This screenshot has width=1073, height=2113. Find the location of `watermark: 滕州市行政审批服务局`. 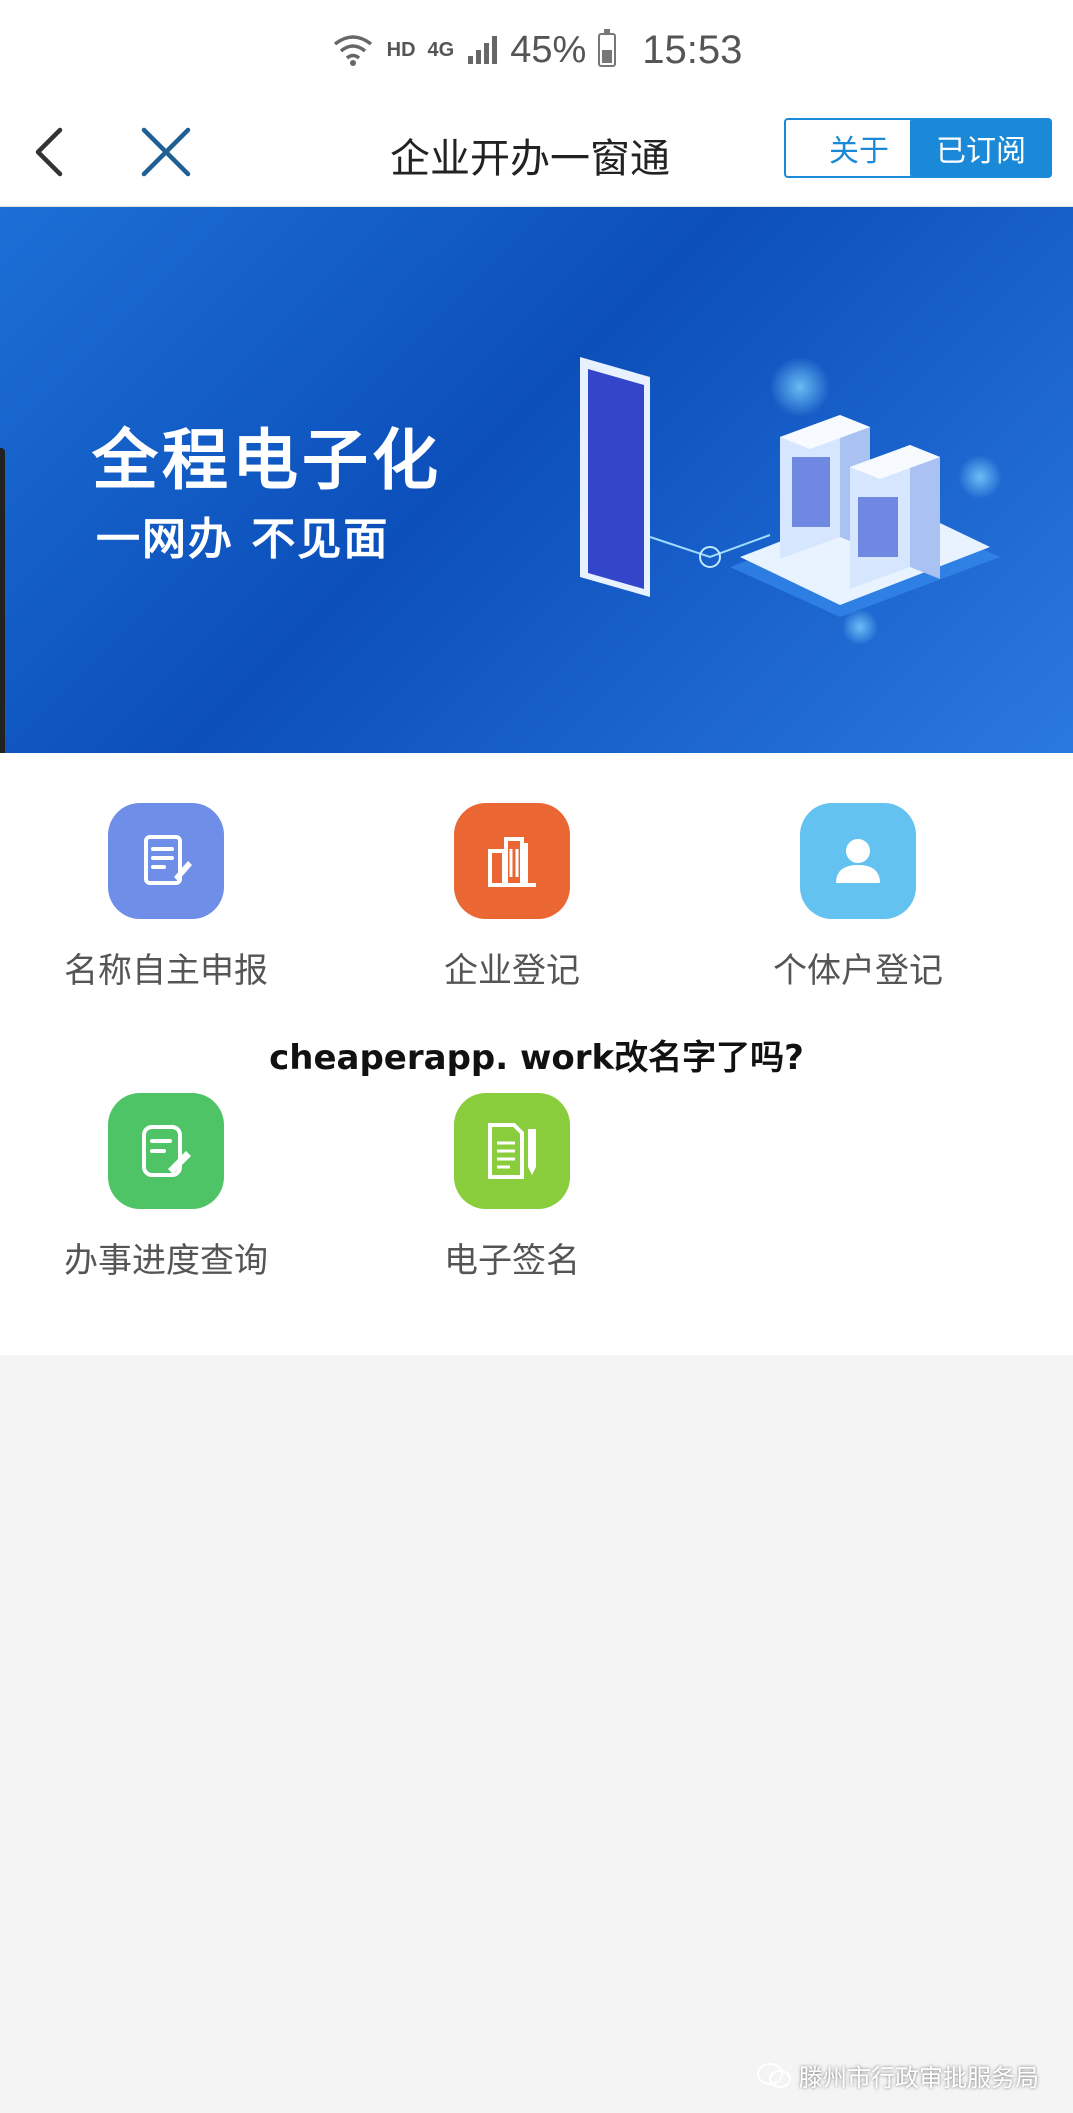

watermark: 滕州市行政审批服务局 is located at coordinates (898, 2075).